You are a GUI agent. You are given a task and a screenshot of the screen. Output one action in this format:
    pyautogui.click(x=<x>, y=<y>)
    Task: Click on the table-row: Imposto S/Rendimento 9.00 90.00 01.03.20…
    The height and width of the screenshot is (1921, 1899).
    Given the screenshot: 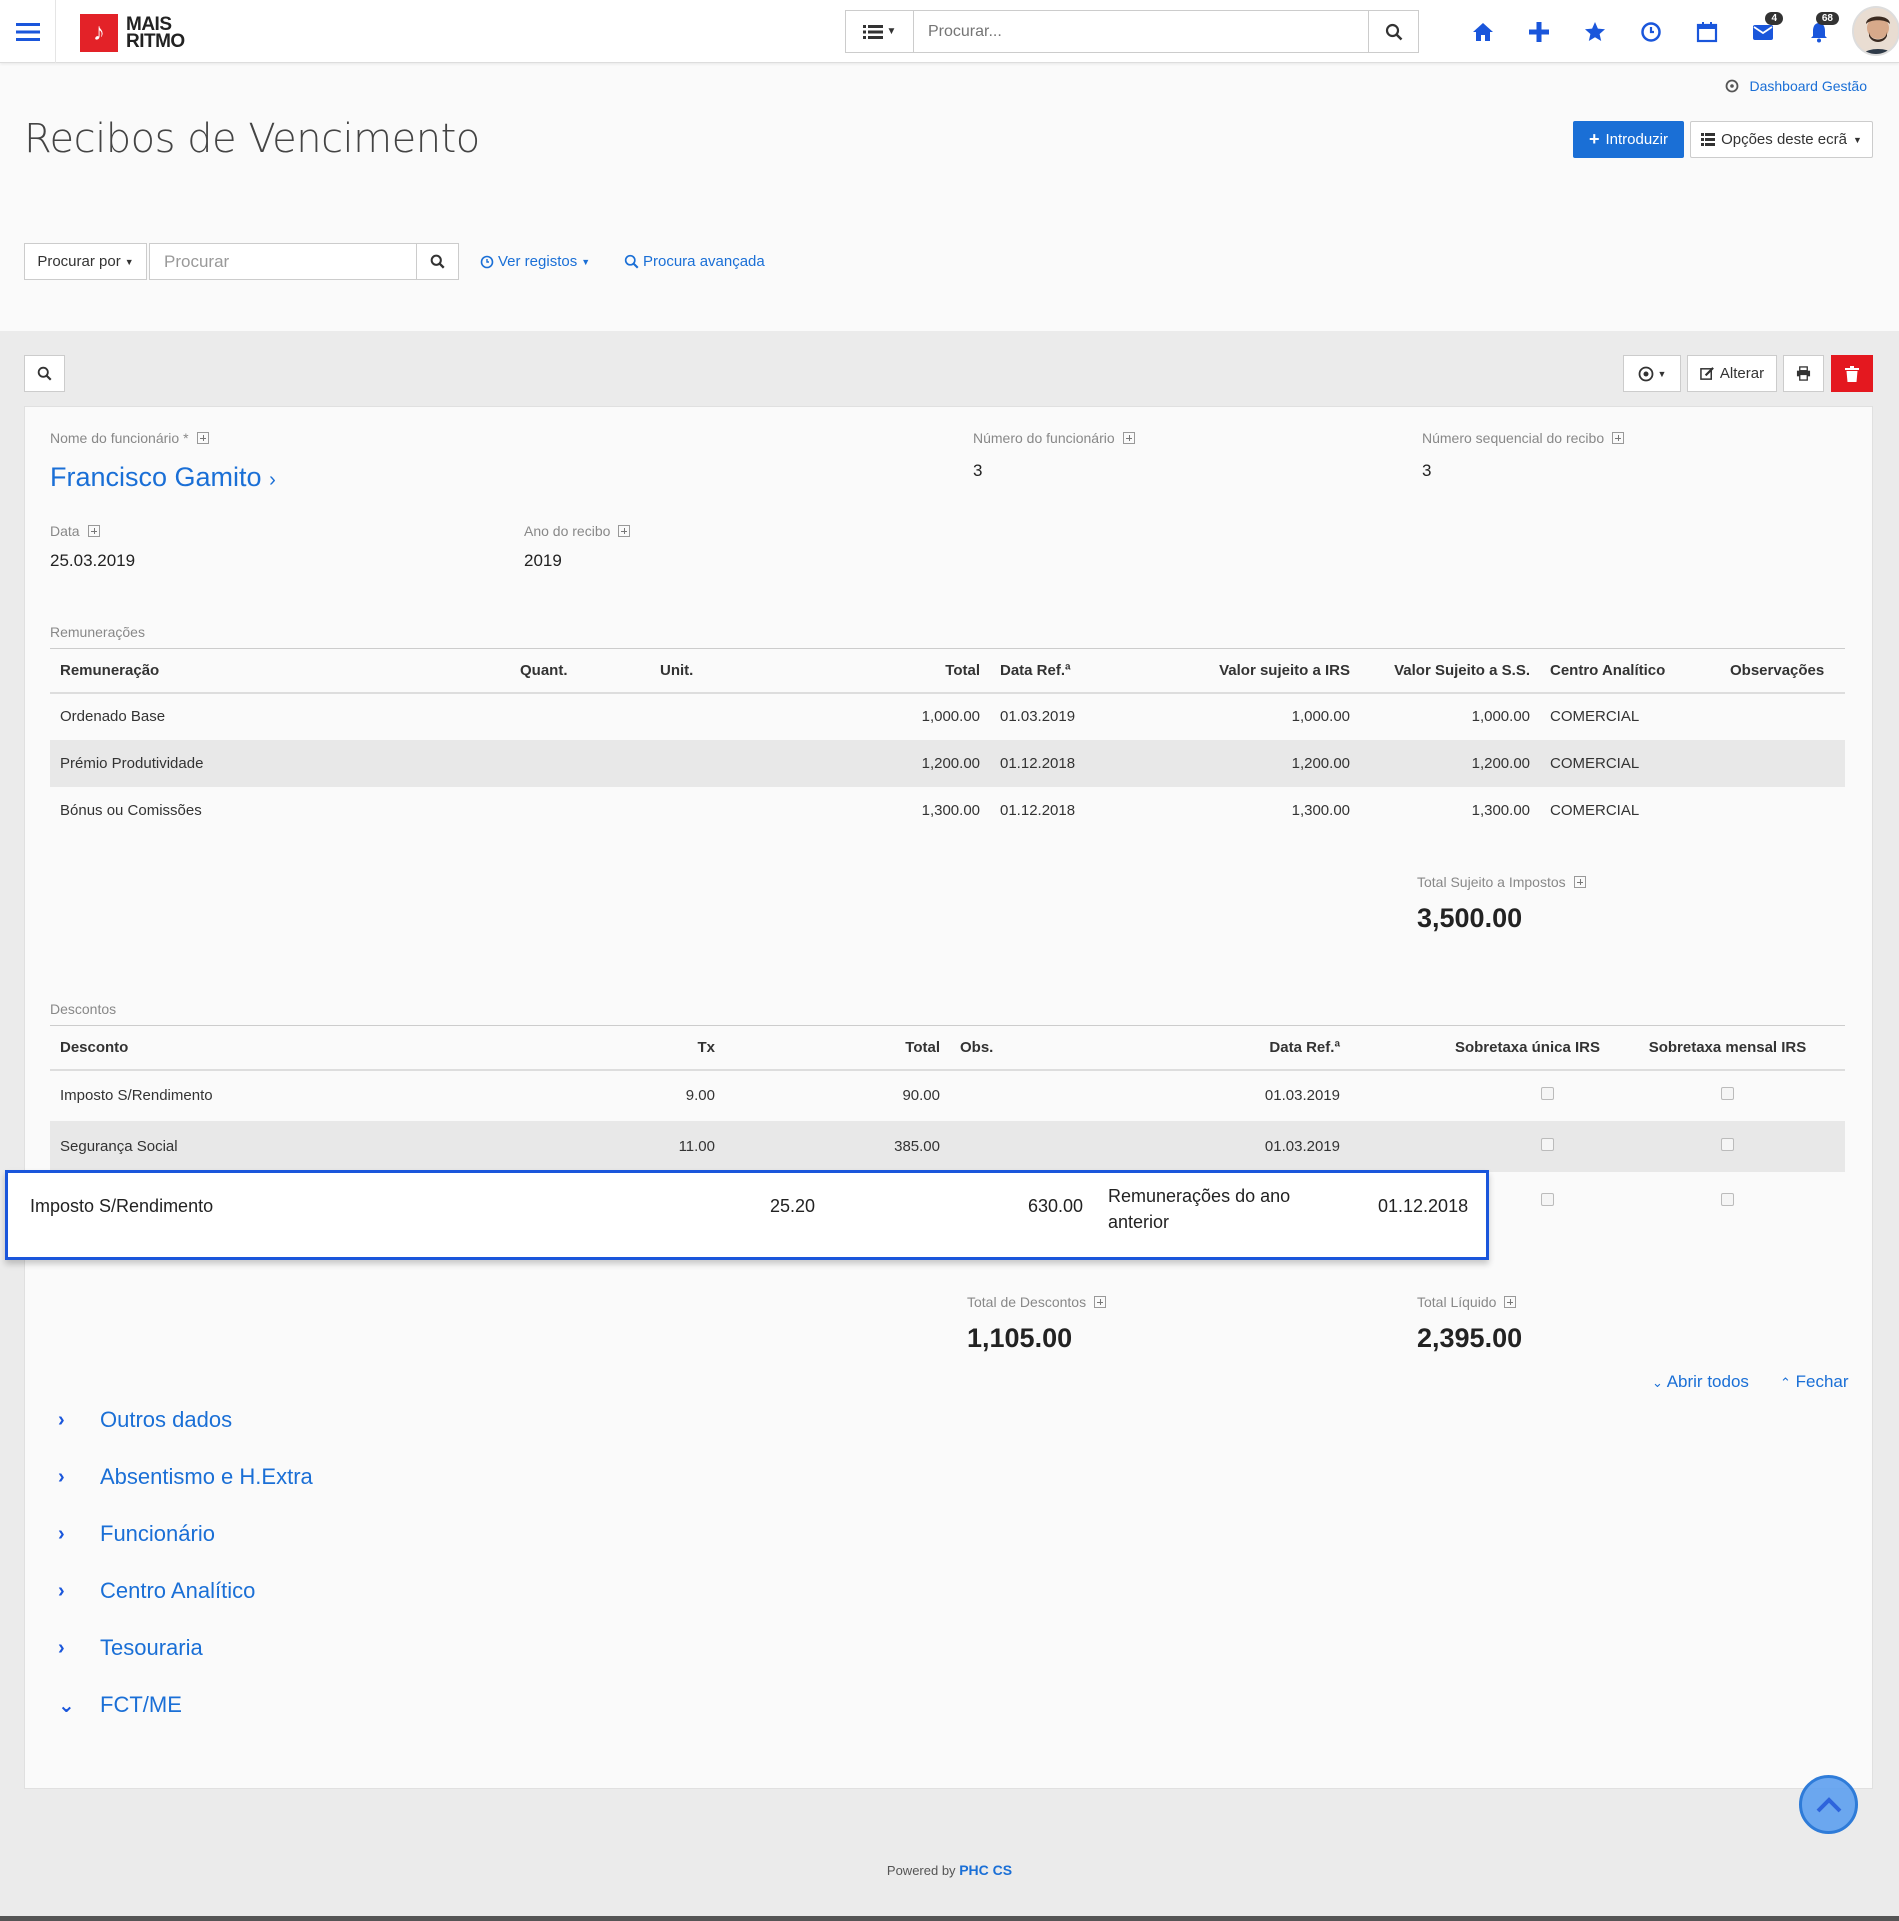 What is the action you would take?
    pyautogui.click(x=947, y=1095)
    